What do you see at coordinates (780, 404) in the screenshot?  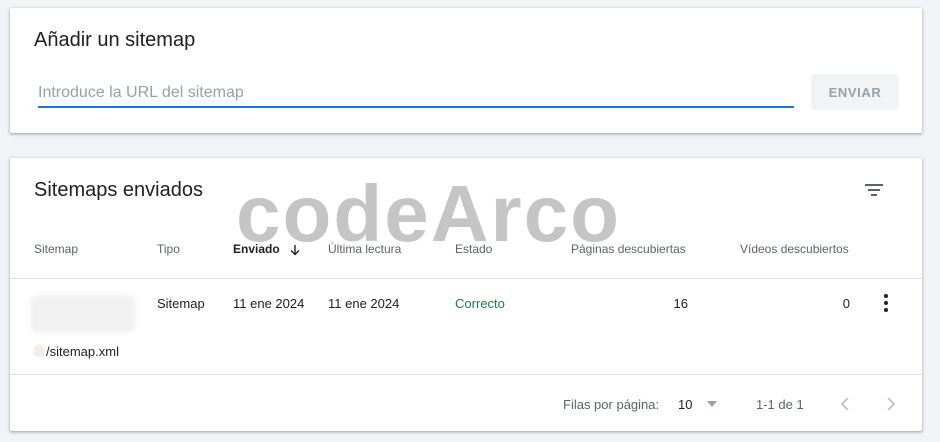 I see `pagination-range: 1-1 de 1` at bounding box center [780, 404].